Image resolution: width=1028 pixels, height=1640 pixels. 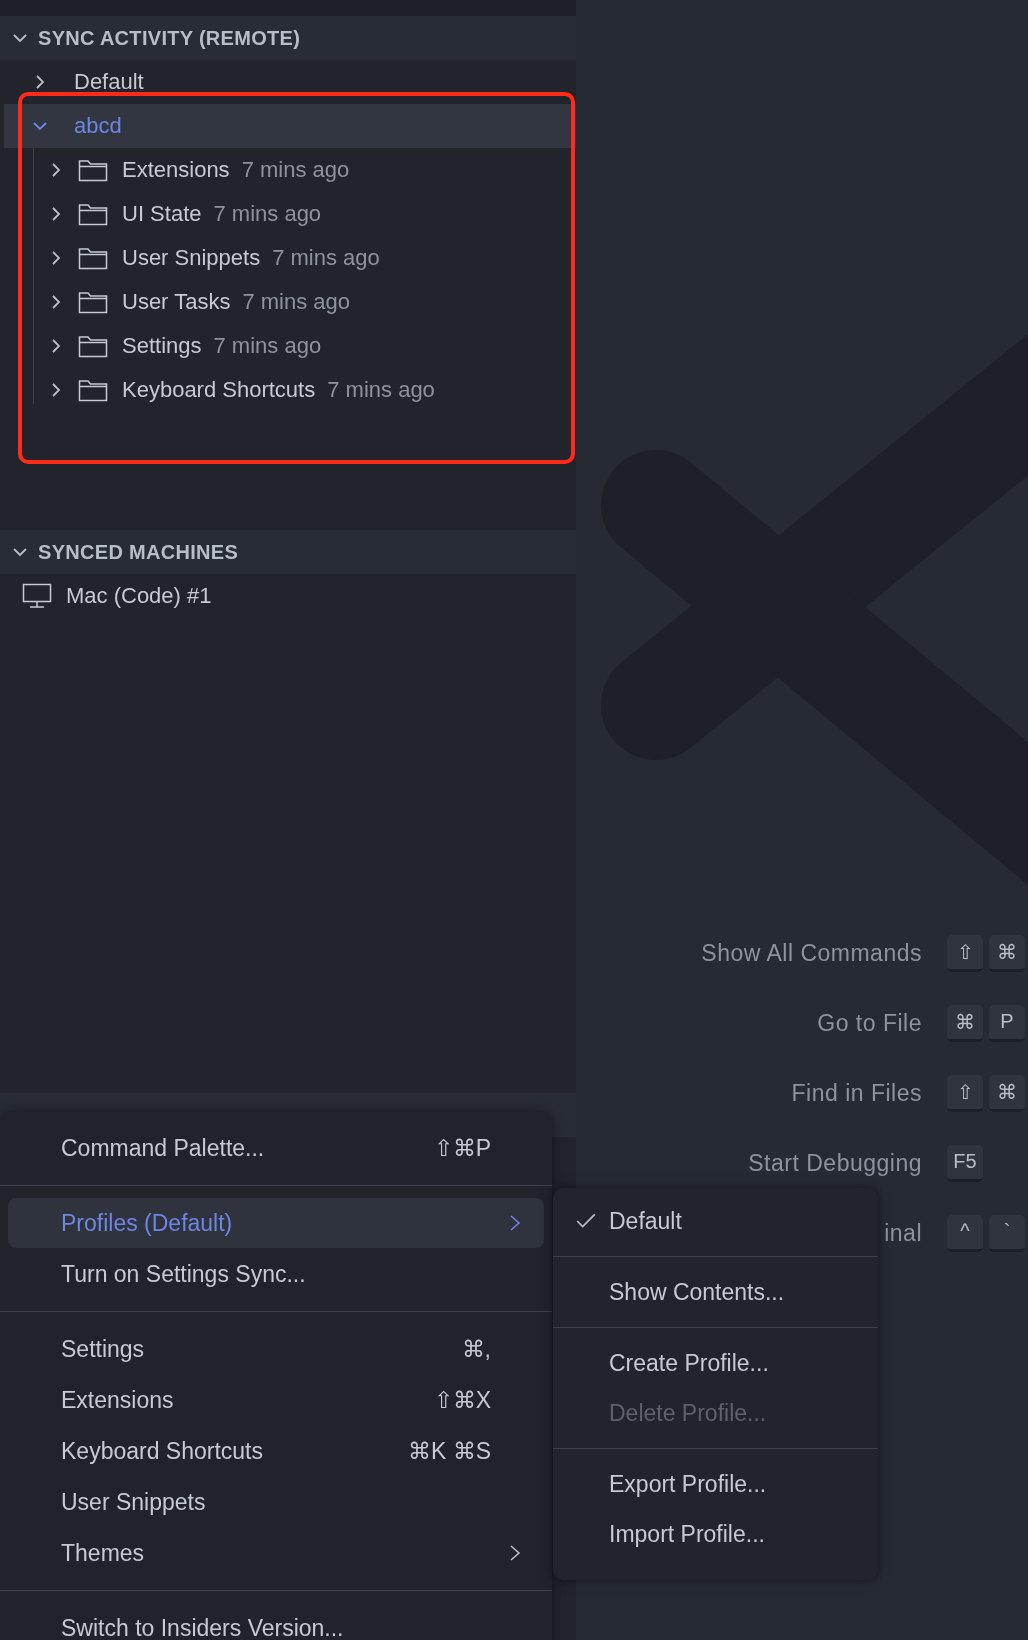 What do you see at coordinates (276, 1451) in the screenshot?
I see `menu-item: Keyboard Shortcuts ⌘K ⌘S` at bounding box center [276, 1451].